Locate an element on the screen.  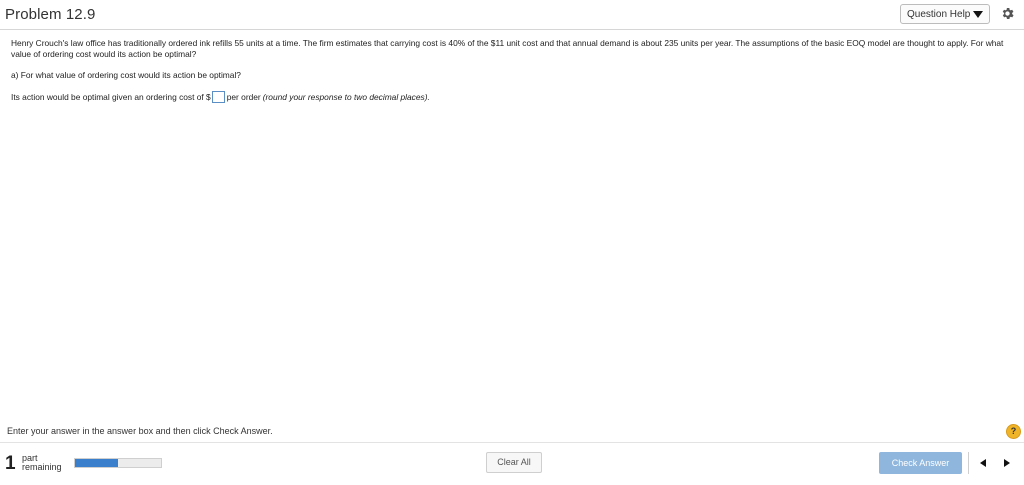
progress-fill is located at coordinates (96, 463).